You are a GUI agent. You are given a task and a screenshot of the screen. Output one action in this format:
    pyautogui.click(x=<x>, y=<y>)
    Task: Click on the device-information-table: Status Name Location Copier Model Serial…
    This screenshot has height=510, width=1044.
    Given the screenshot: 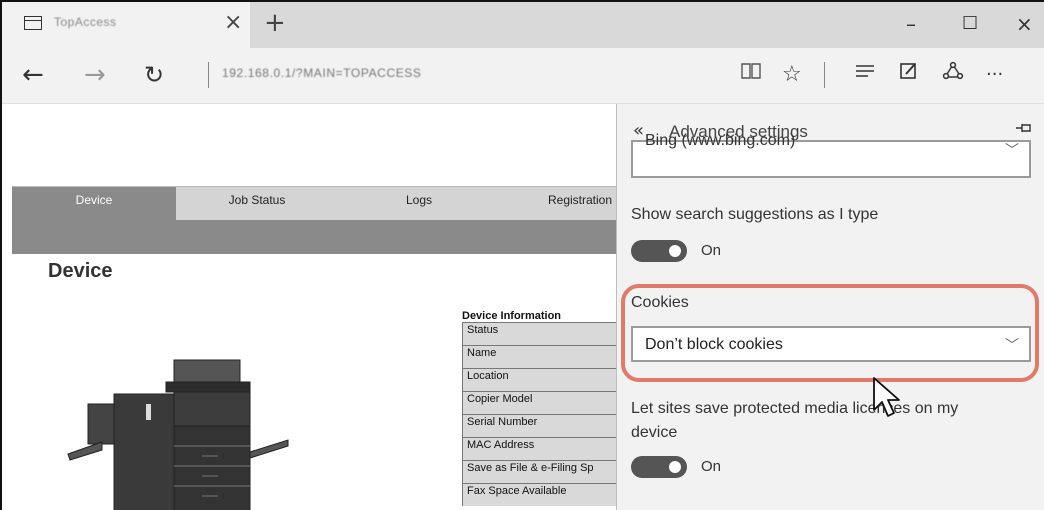 What is the action you would take?
    pyautogui.click(x=539, y=414)
    